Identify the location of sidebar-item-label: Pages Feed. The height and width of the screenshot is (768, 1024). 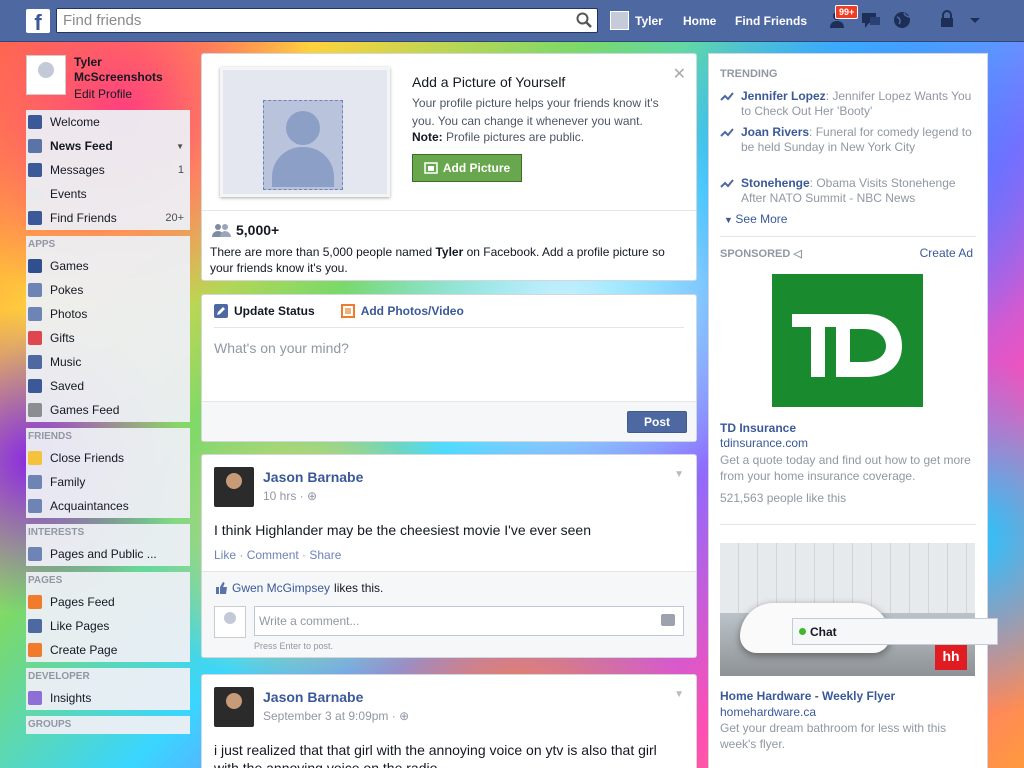
(82, 602).